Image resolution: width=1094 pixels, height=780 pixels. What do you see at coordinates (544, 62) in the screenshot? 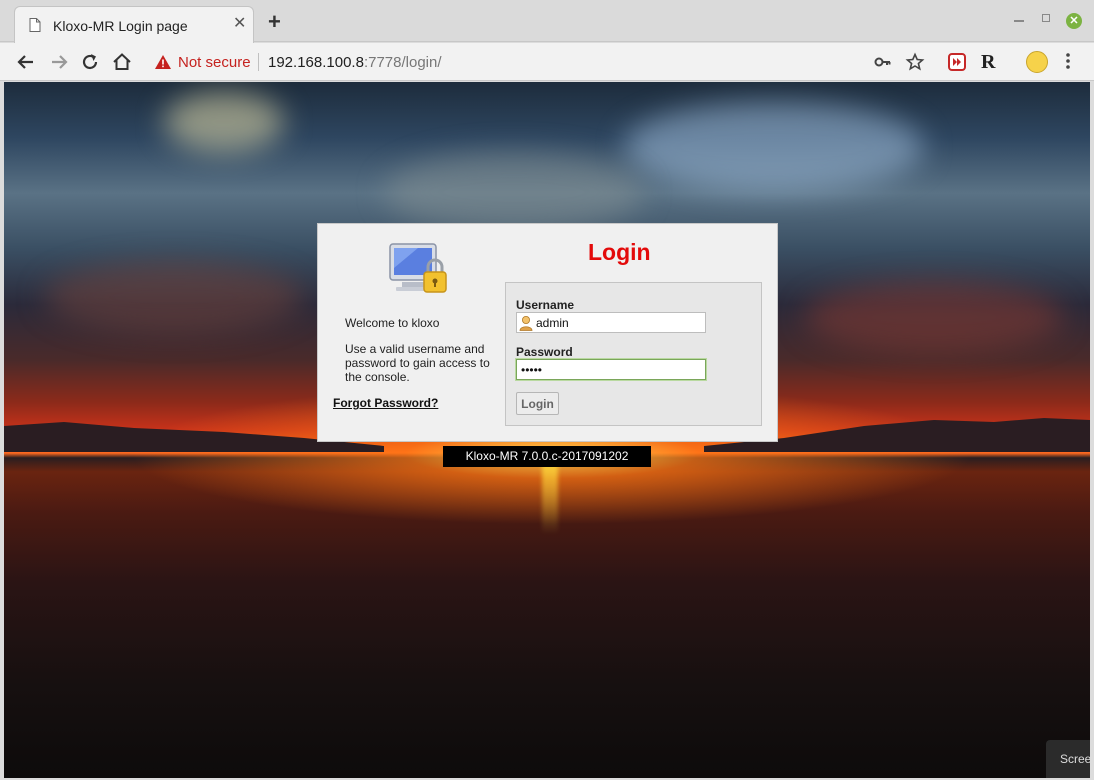
I see `address-bar: Not secure 192.168.100.8:7778/login/` at bounding box center [544, 62].